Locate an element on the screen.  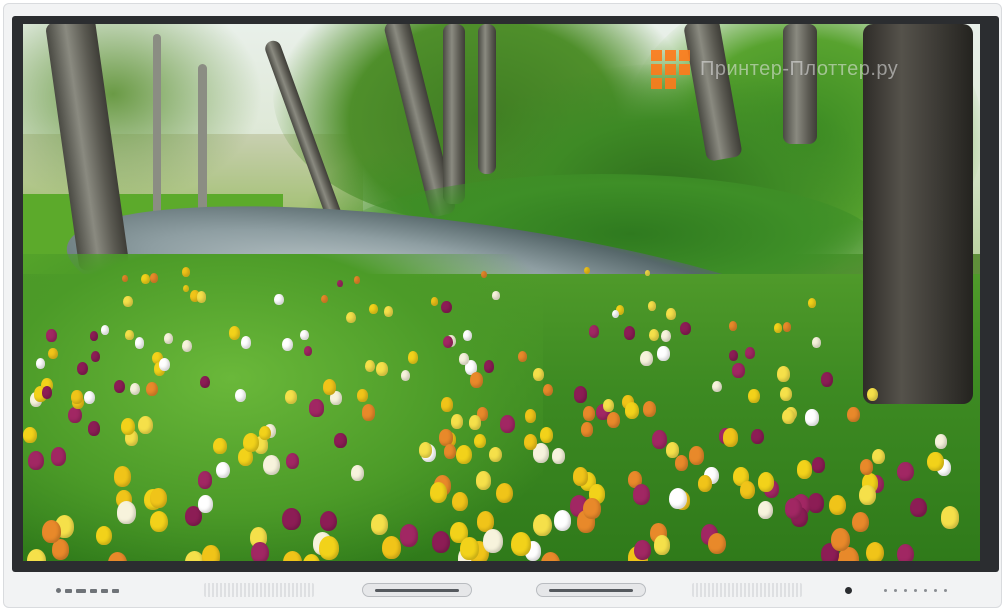
home-button is located at coordinates (925, 590).